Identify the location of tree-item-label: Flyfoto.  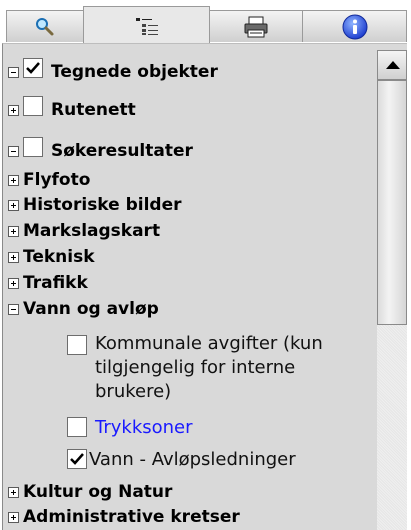
(57, 180).